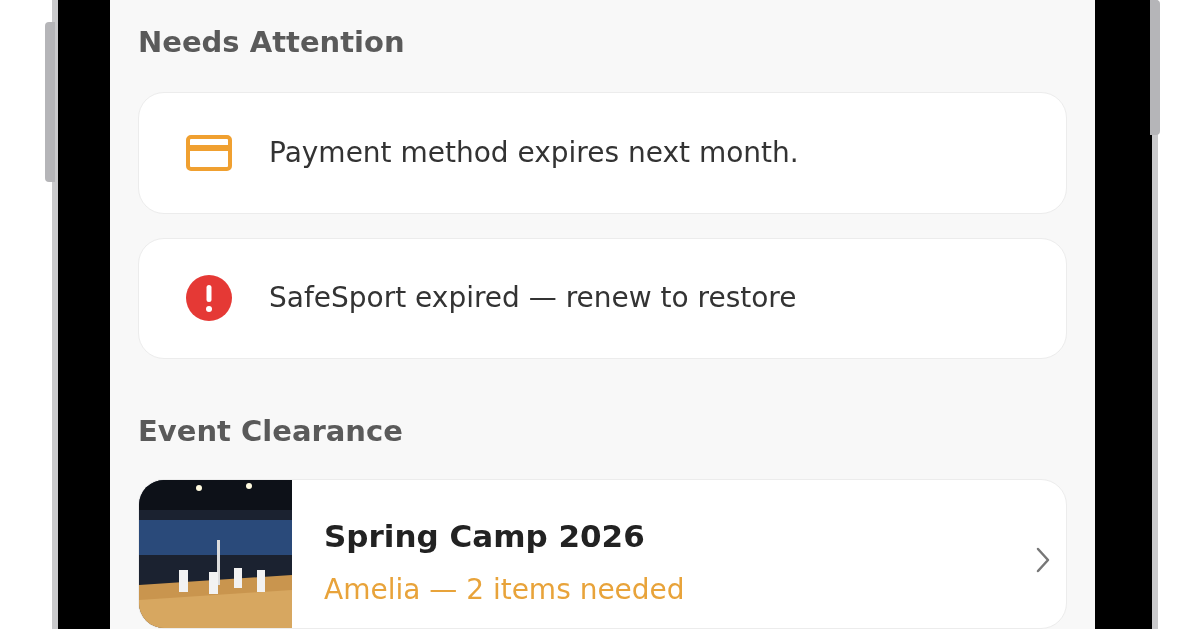 This screenshot has height=629, width=1200. What do you see at coordinates (271, 431) in the screenshot?
I see `section-heading: Event Clearance` at bounding box center [271, 431].